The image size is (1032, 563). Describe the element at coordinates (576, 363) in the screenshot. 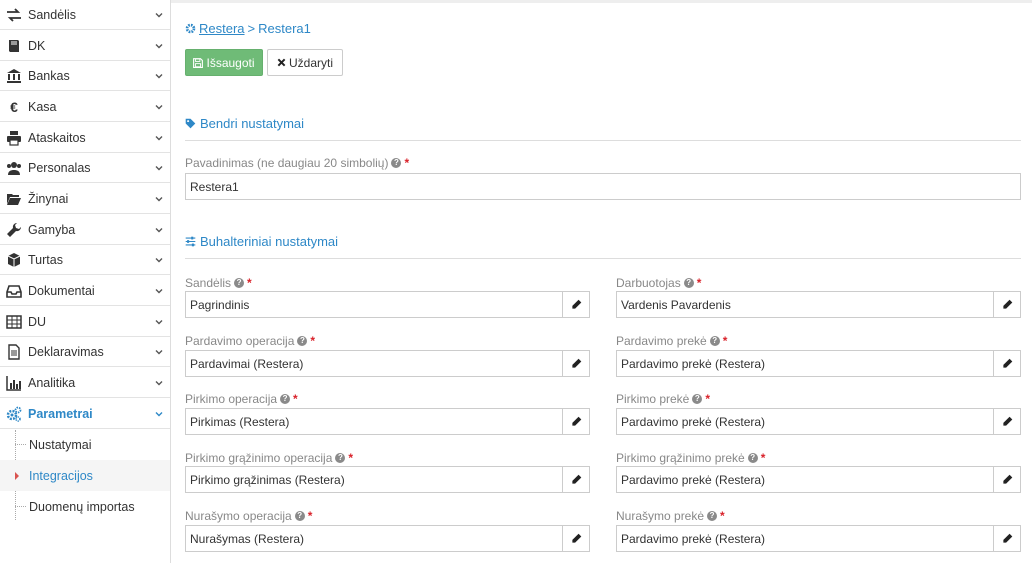

I see `sale-operation-edit-button` at that location.